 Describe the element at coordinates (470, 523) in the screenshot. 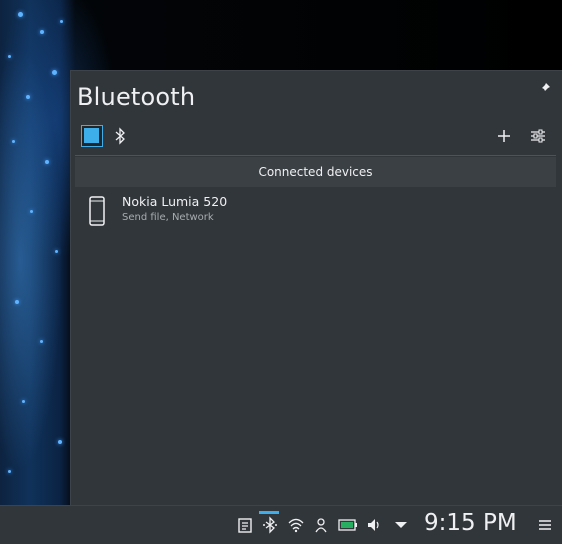

I see `clock: 9:15 PM` at that location.